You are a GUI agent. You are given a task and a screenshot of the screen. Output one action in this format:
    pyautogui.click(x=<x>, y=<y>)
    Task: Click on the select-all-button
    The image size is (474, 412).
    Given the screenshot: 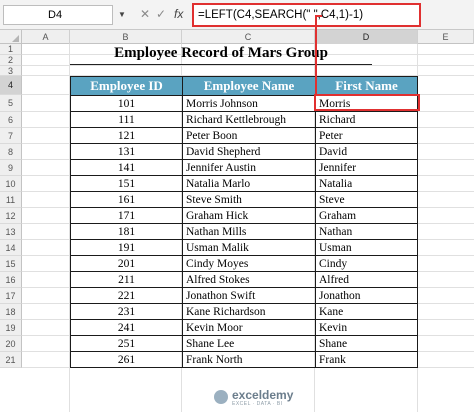 What is the action you would take?
    pyautogui.click(x=11, y=37)
    